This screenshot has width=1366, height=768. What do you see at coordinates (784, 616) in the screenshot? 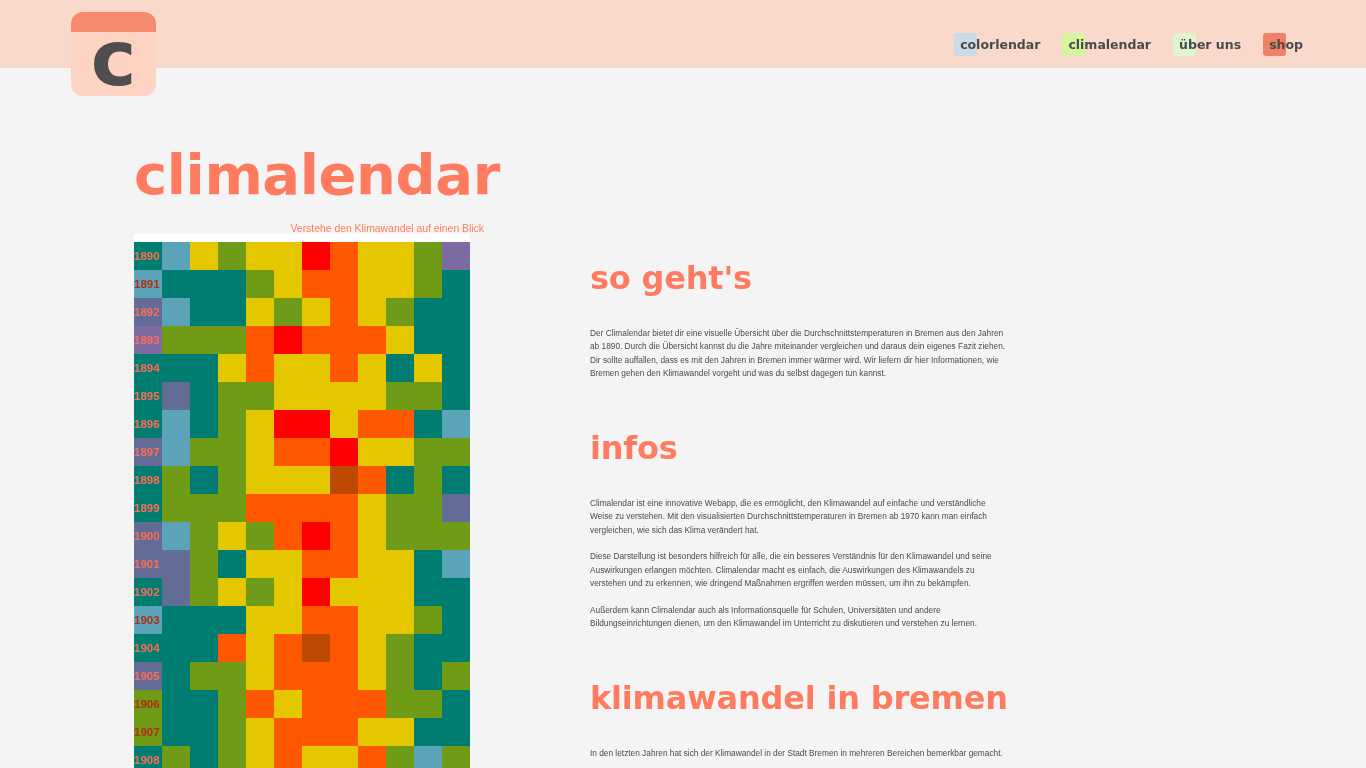
I see `body-text: Außerdem kann Climalendar auch als Informationsquelle für Schulen, Universitäten und andere Bildungseinrichtungen dienen, um den Klimawandel im Unterricht zu diskutieren und verstehen zu lernen.` at bounding box center [784, 616].